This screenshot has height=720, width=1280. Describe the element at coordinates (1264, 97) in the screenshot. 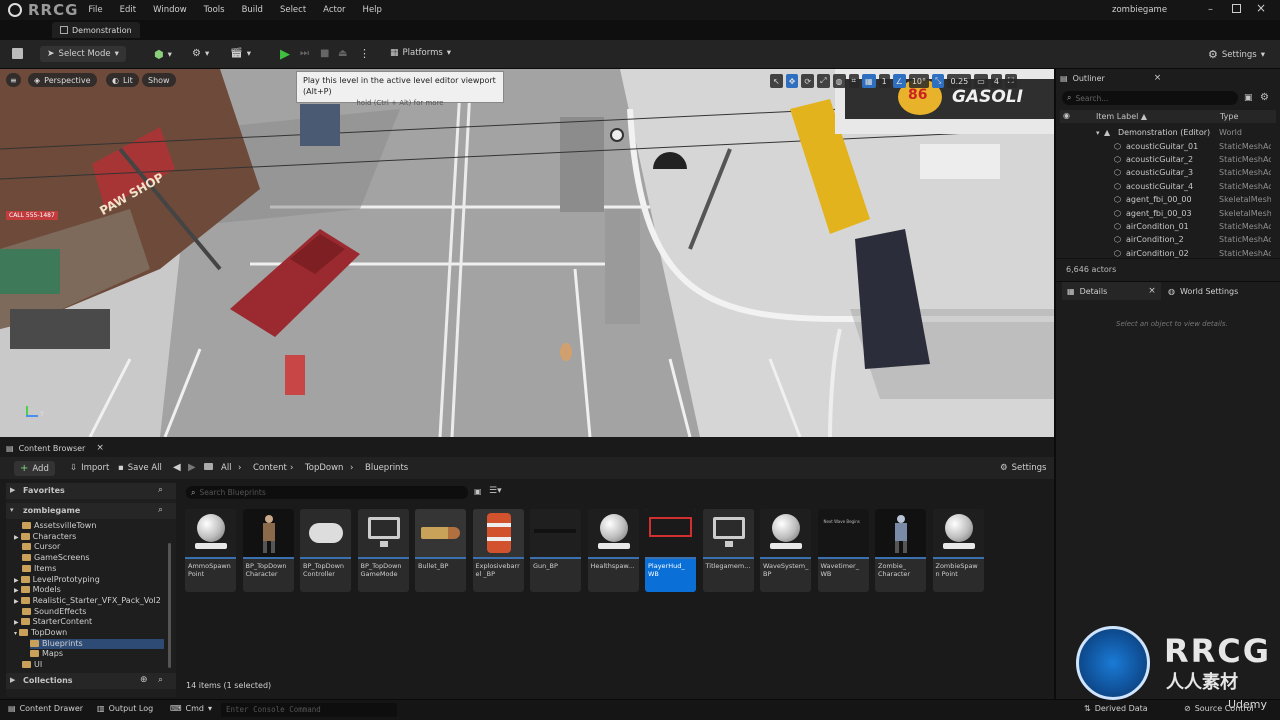

I see `gear-icon: ⚙` at that location.